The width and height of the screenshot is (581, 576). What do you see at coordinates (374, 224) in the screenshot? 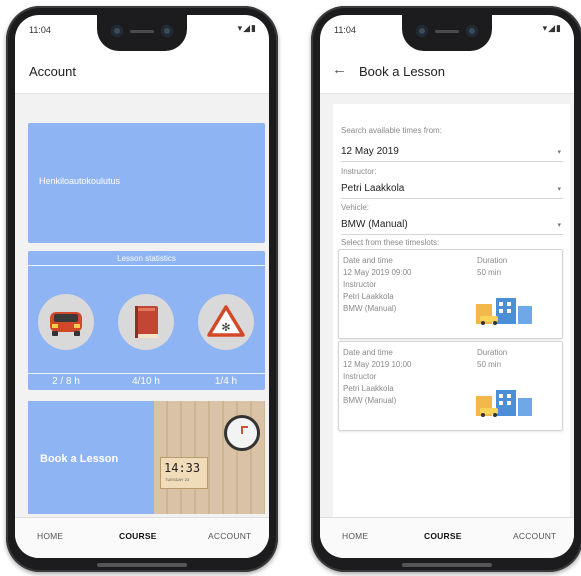
I see `vehicle-value: BMW (Manual)` at bounding box center [374, 224].